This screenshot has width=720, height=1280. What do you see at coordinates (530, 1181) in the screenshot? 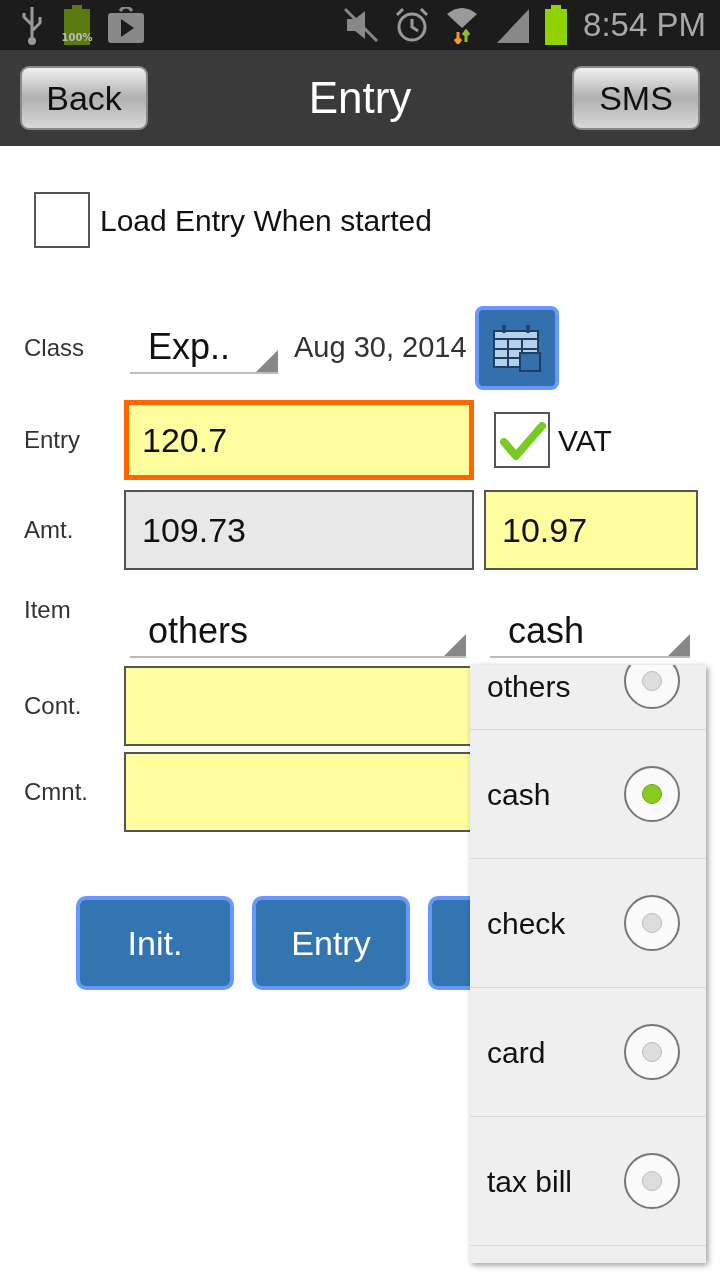
I see `menu-item: tax bill` at bounding box center [530, 1181].